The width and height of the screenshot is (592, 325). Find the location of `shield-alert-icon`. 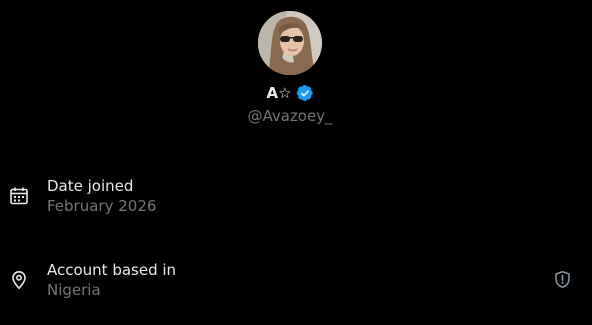

shield-alert-icon is located at coordinates (562, 279).